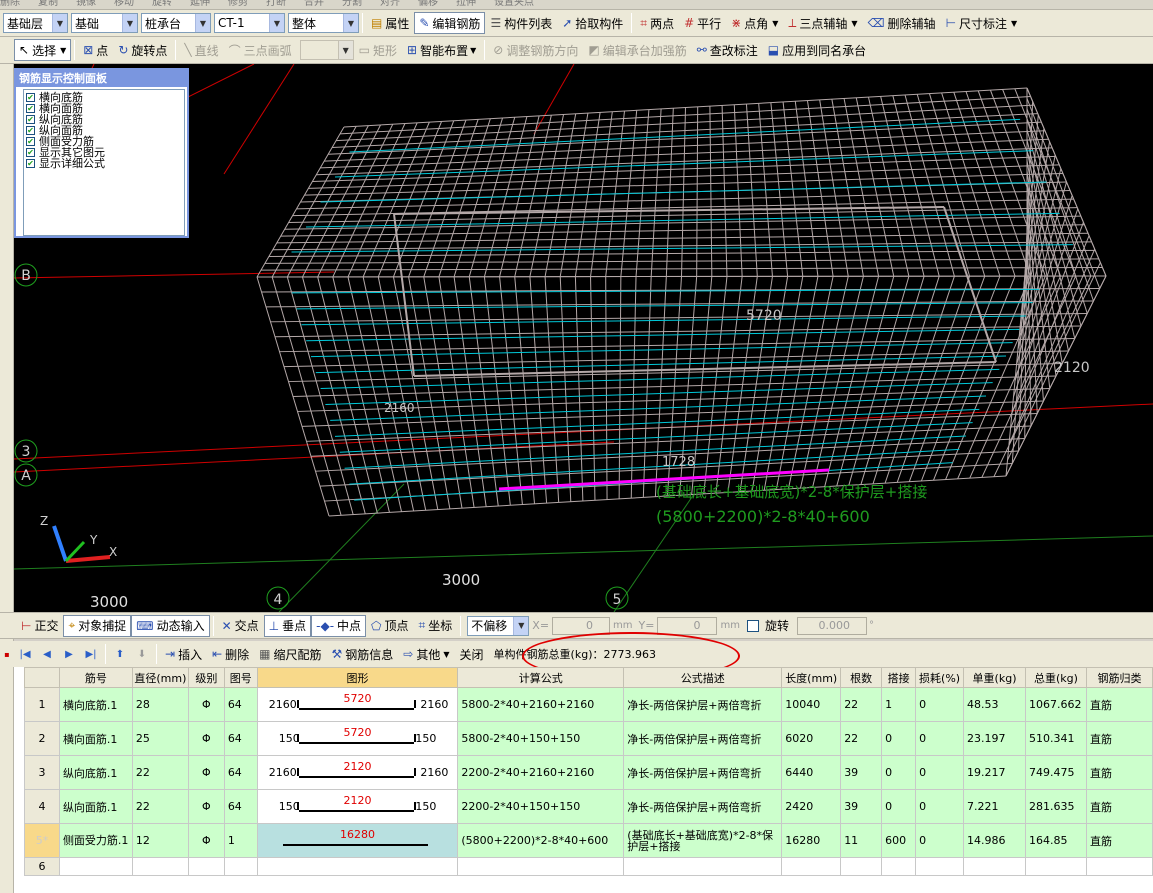 This screenshot has width=1153, height=893. I want to click on cell-total-weight: 510.341, so click(1055, 738).